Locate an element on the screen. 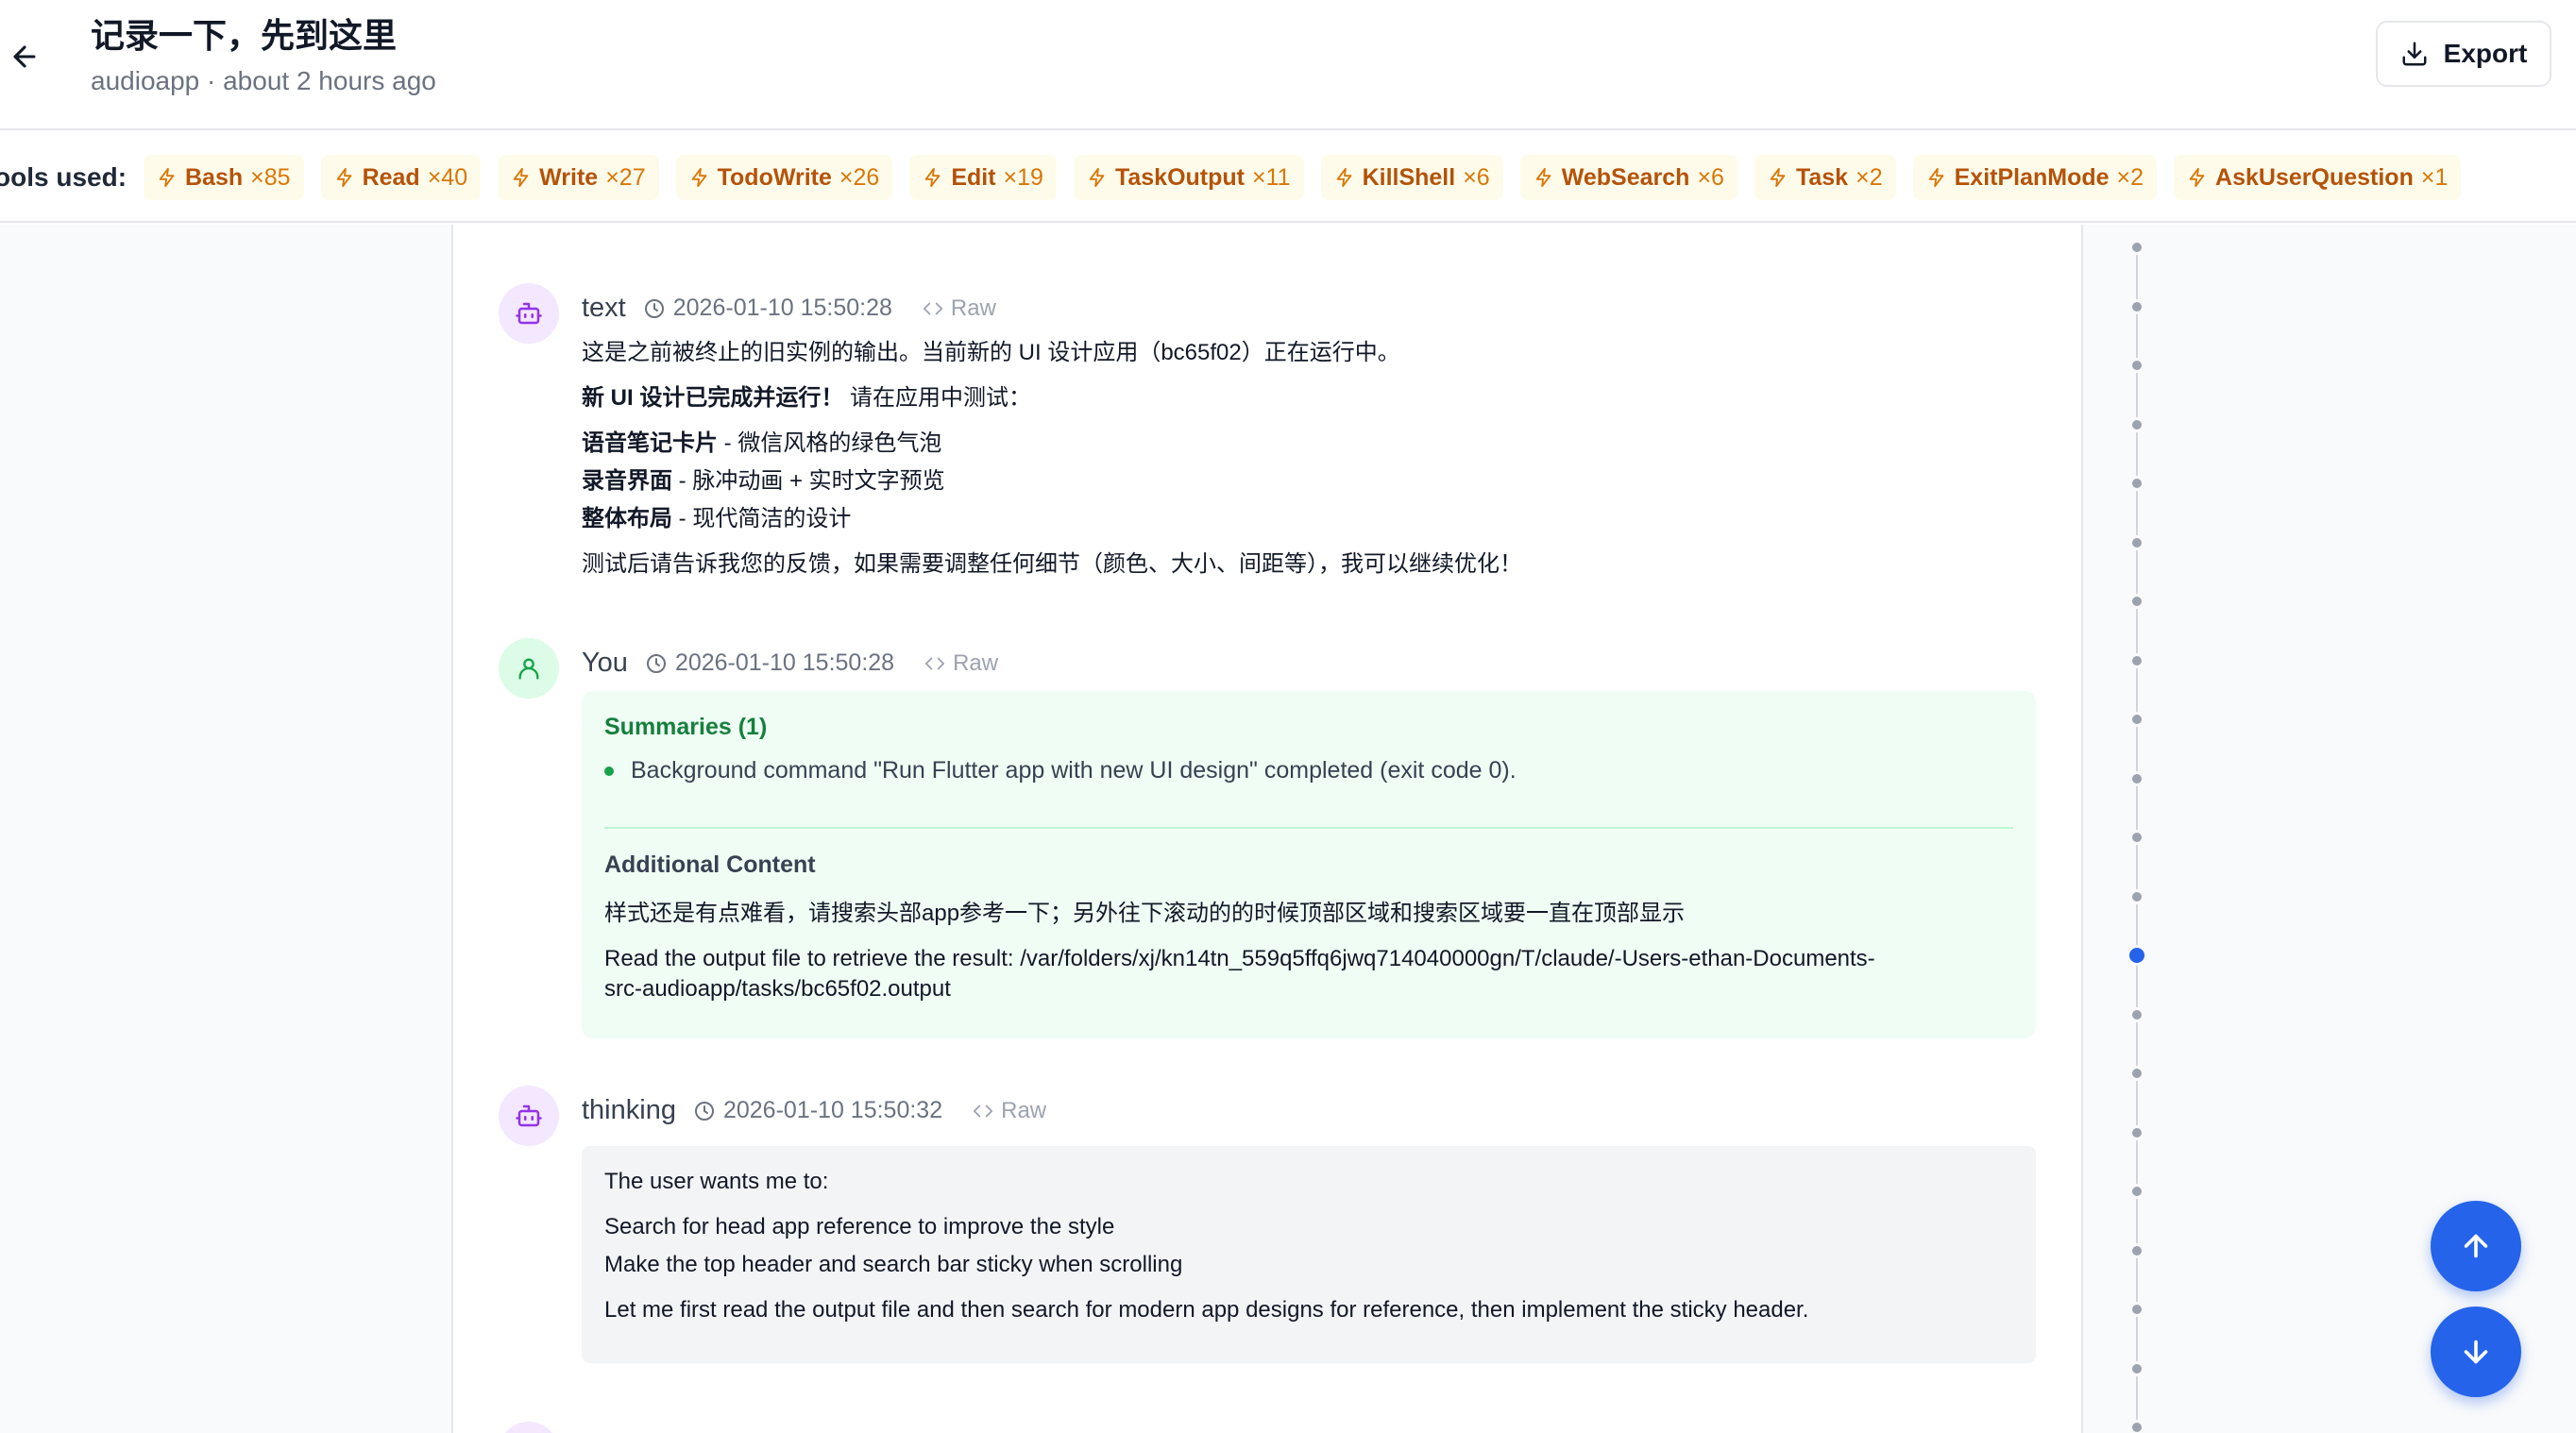  tool-chip-bash: Bash ×85 is located at coordinates (224, 178).